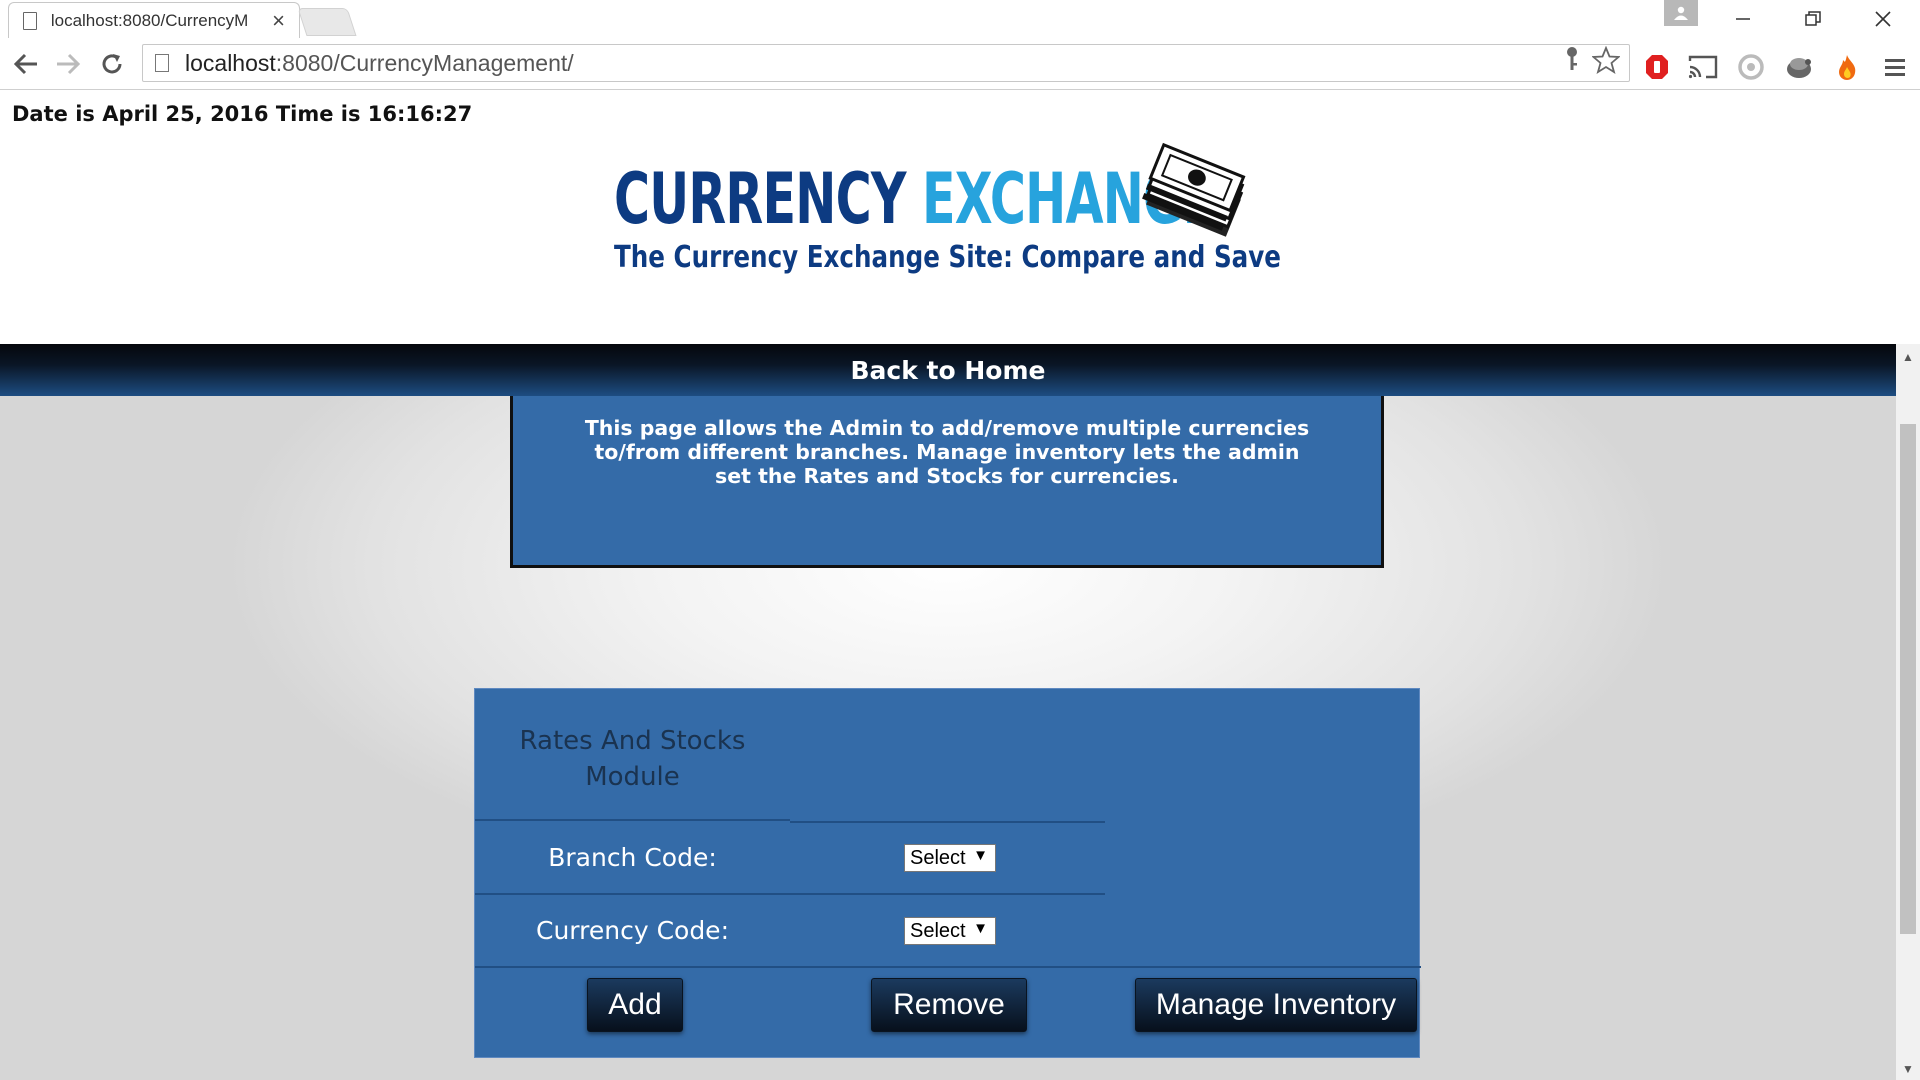 The height and width of the screenshot is (1080, 1920). What do you see at coordinates (960, 19) in the screenshot?
I see `browser-tab-bar: localhost:8080/CurrencyM ×` at bounding box center [960, 19].